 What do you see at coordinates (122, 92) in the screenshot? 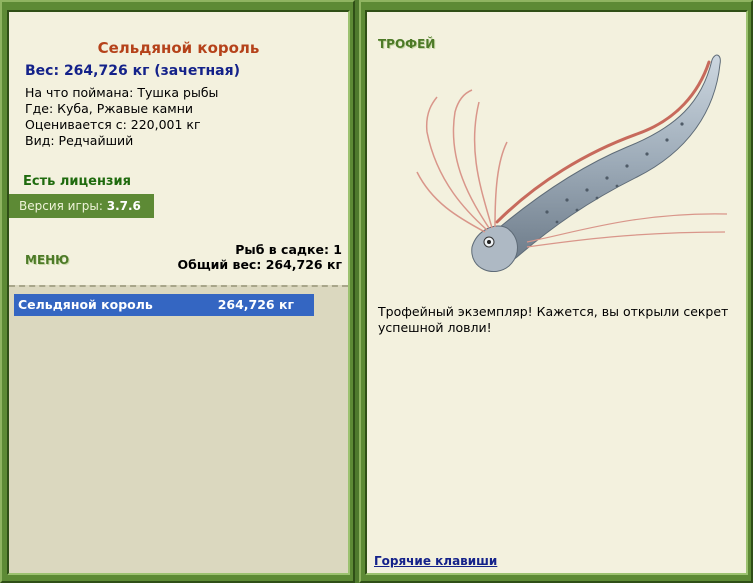
I see `bait-info: На что поймана: Тушка рыбы` at bounding box center [122, 92].